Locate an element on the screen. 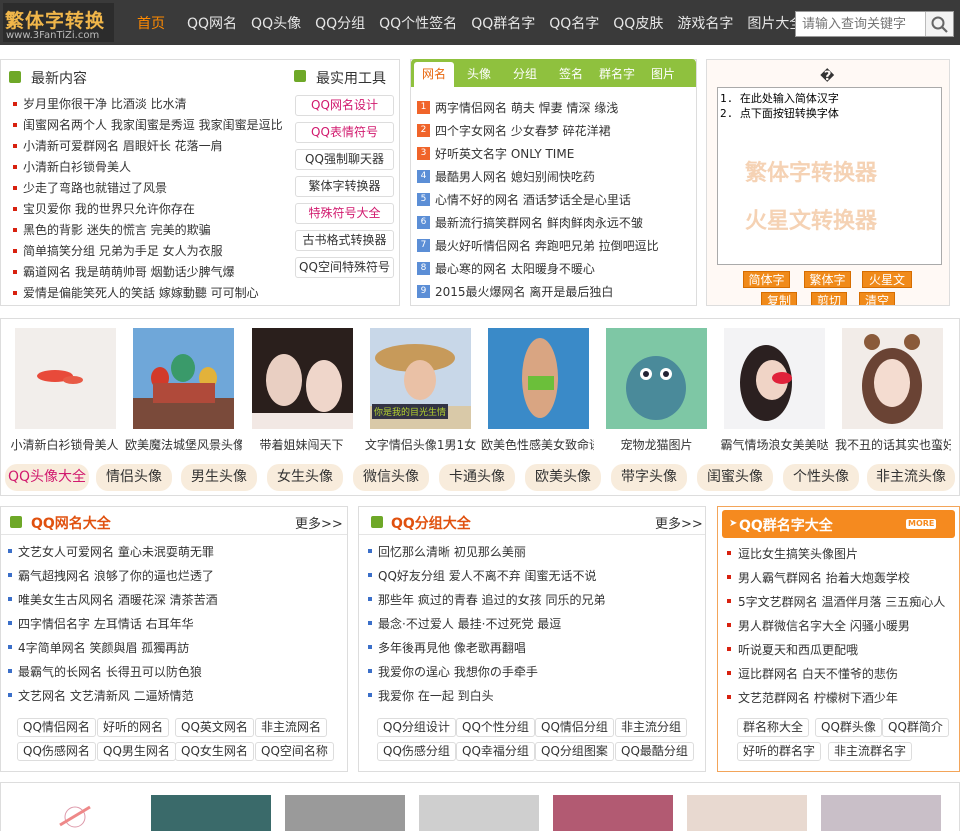 This screenshot has width=960, height=831. tool-special-symbols: 特殊符号大全 is located at coordinates (344, 213).